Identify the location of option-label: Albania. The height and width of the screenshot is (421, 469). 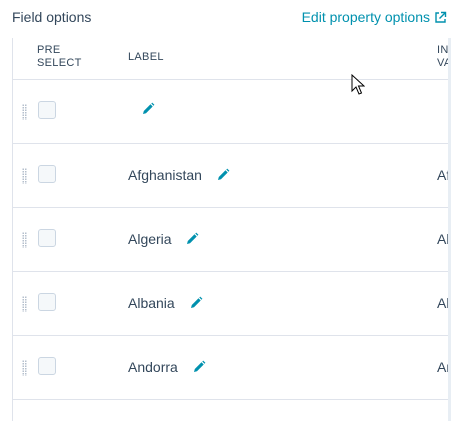
(165, 303).